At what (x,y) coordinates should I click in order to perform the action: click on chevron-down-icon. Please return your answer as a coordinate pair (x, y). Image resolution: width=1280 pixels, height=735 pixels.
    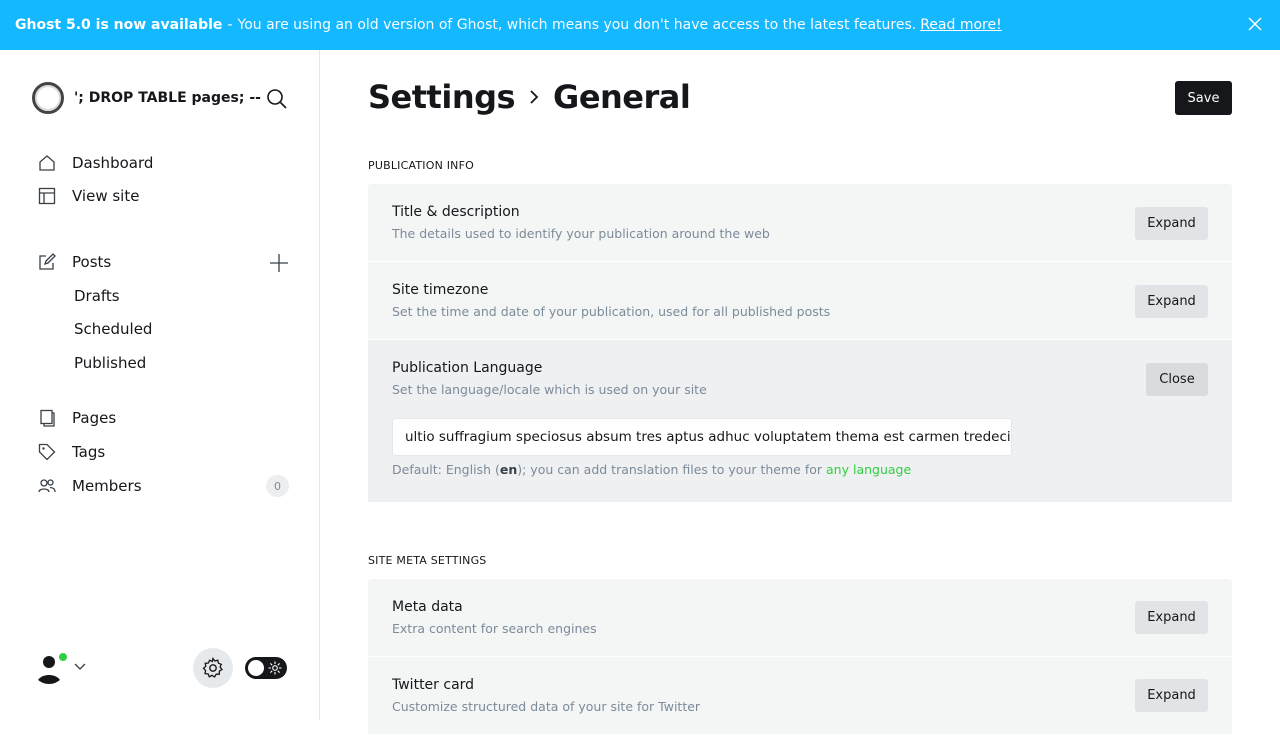
    Looking at the image, I should click on (80, 666).